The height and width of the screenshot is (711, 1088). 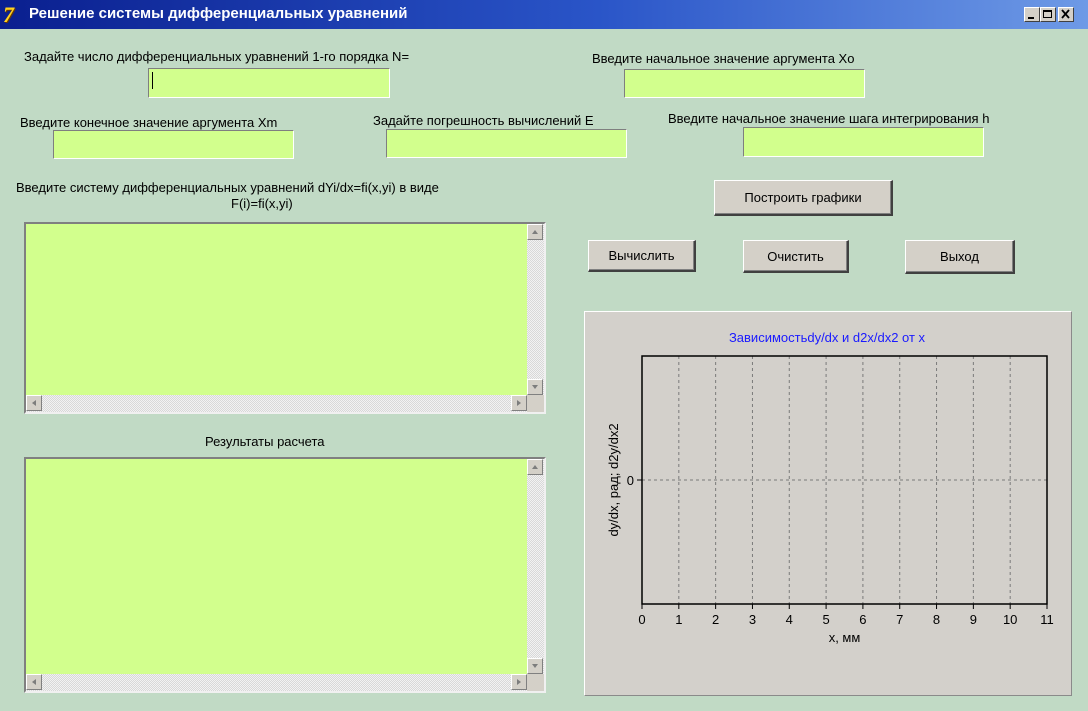 I want to click on system-horizontal-scrollbar, so click(x=276, y=403).